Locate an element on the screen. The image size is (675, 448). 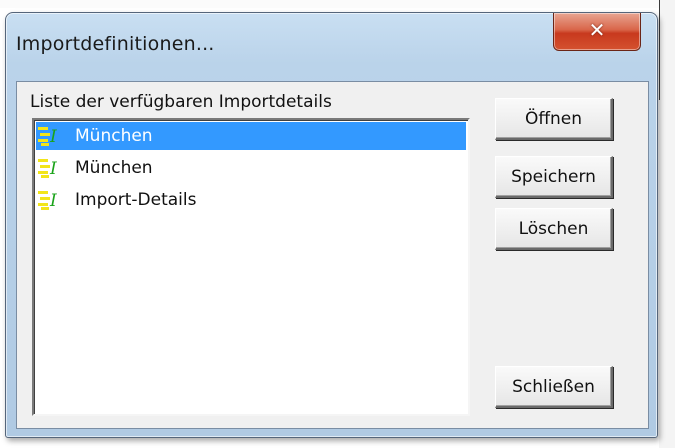
close-button: Schließen is located at coordinates (554, 387).